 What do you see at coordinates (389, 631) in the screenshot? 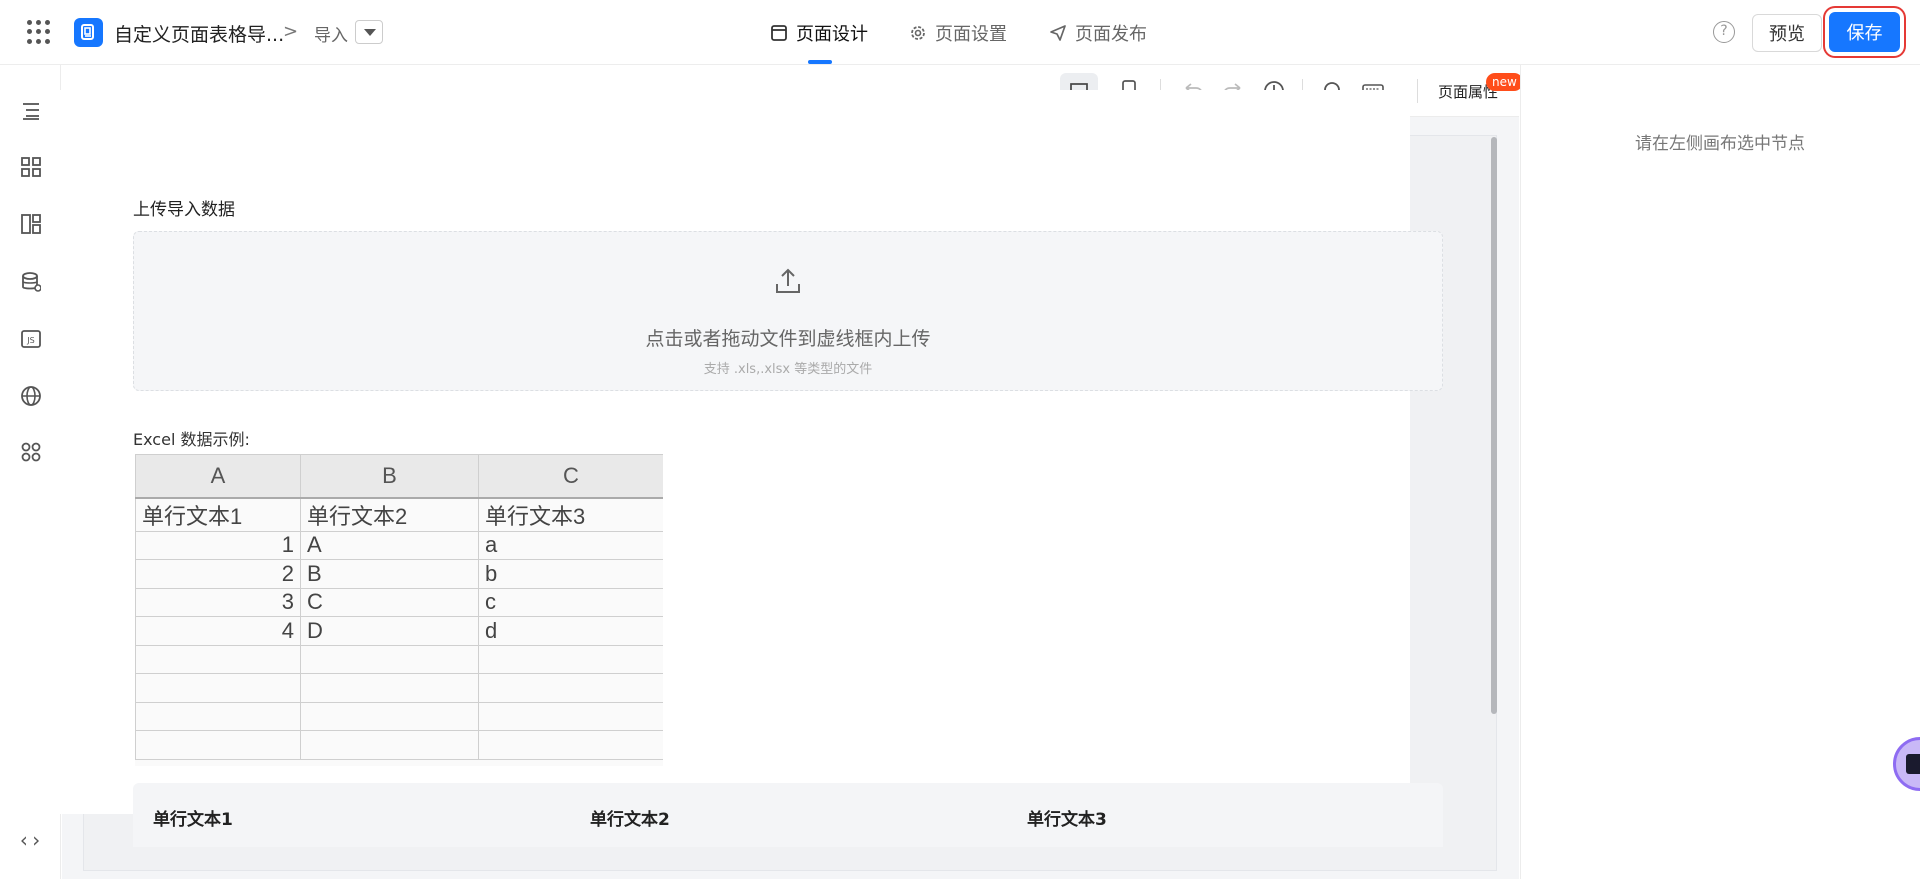
I see `excel-cell: D` at bounding box center [389, 631].